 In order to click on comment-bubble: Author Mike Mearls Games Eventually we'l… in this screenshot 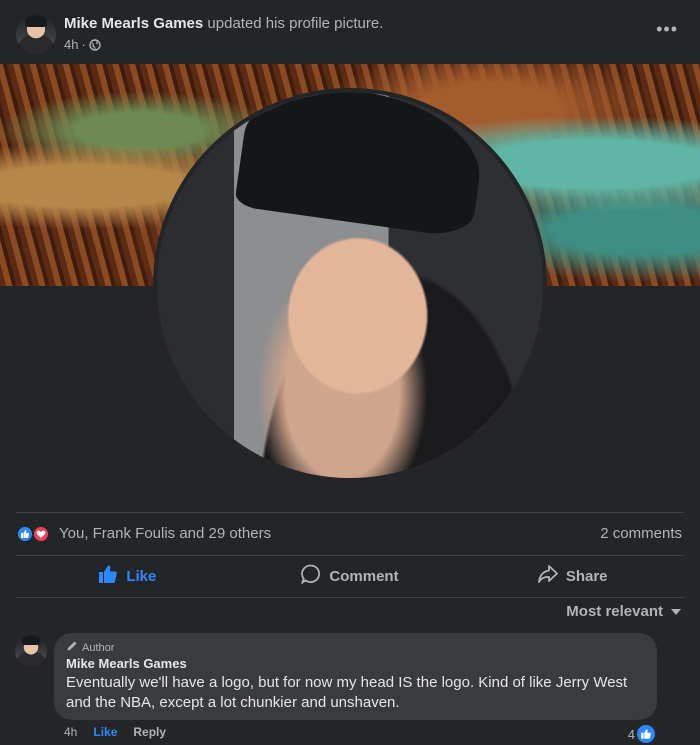, I will do `click(355, 676)`.